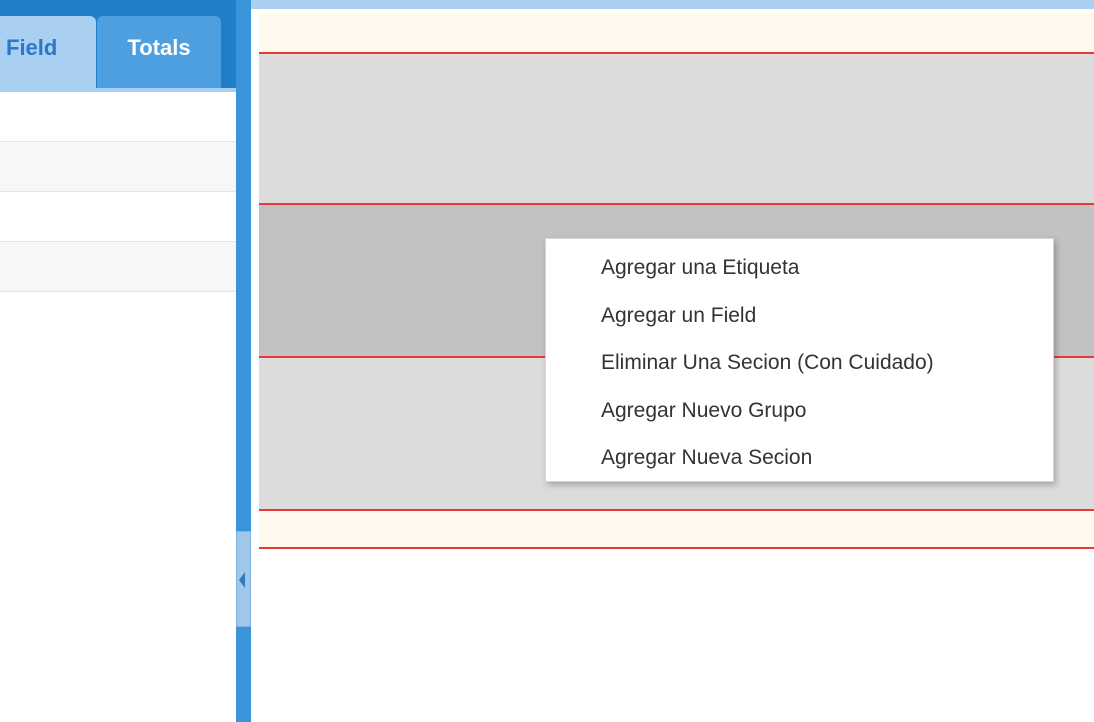 The width and height of the screenshot is (1094, 722). Describe the element at coordinates (799, 363) in the screenshot. I see `menu-item-delete-section: Eliminar Una Secion (Con Cuidado)` at that location.